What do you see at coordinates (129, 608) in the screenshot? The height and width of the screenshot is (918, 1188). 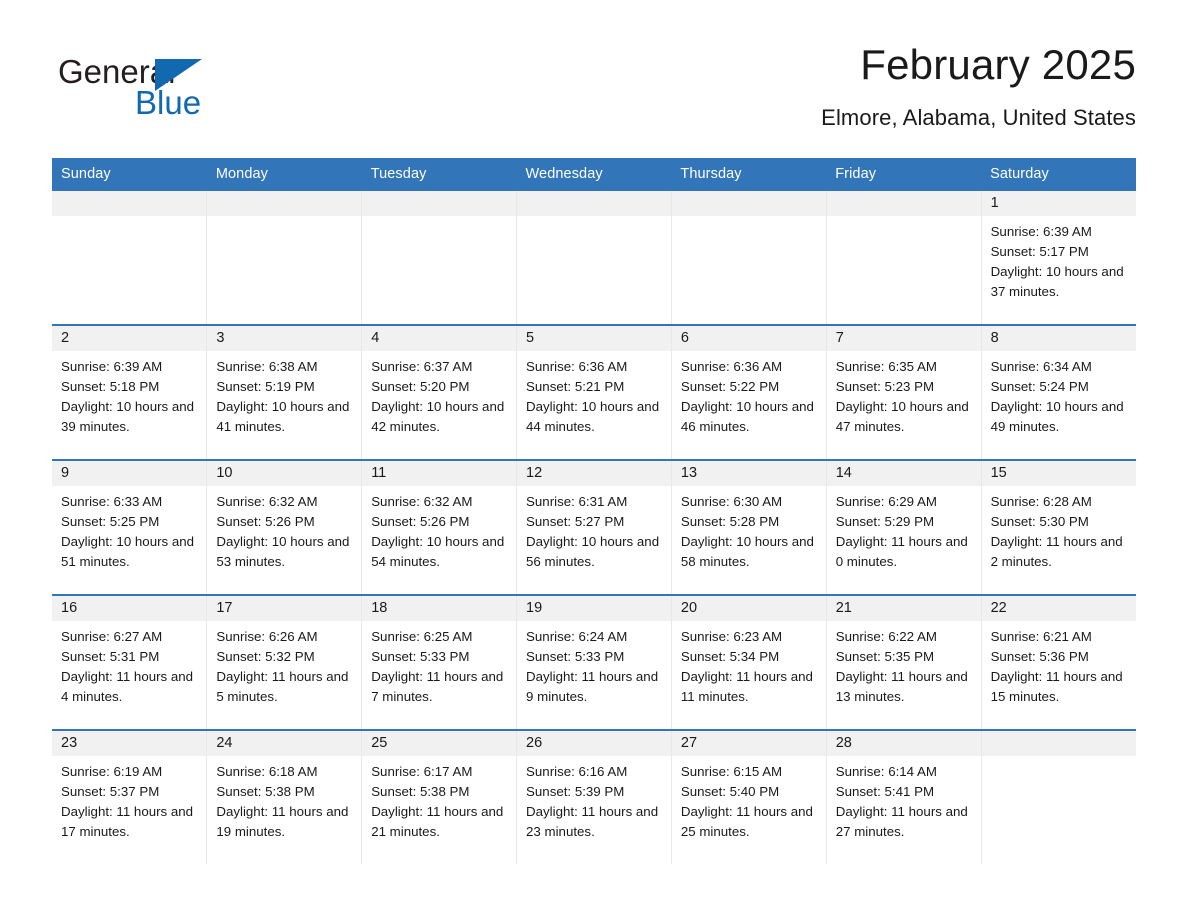 I see `day-number: 16` at bounding box center [129, 608].